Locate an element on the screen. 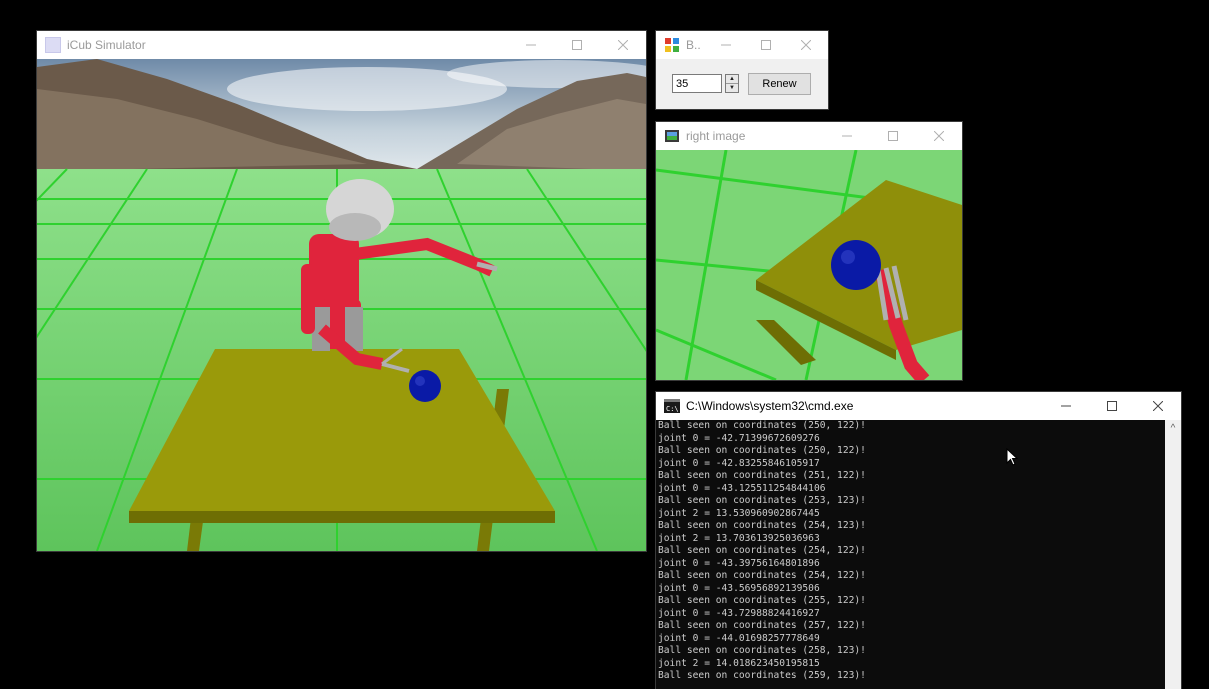  console-line: Ball seen on coordinates (254, 123)! is located at coordinates (762, 525).